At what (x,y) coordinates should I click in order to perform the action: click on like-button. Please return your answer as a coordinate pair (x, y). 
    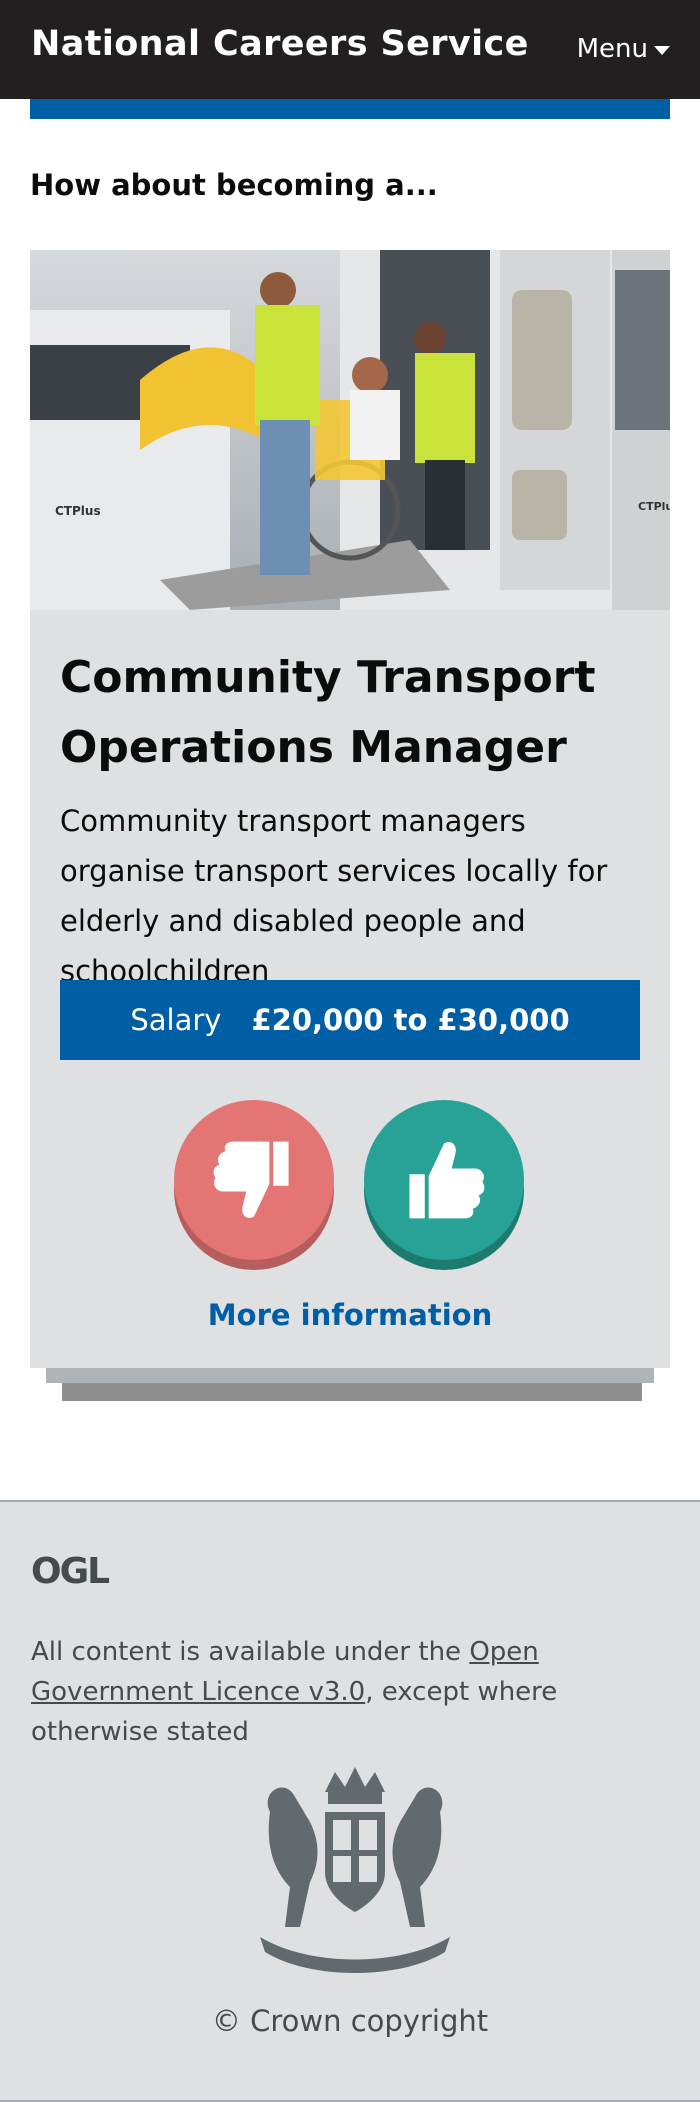
    Looking at the image, I should click on (444, 1185).